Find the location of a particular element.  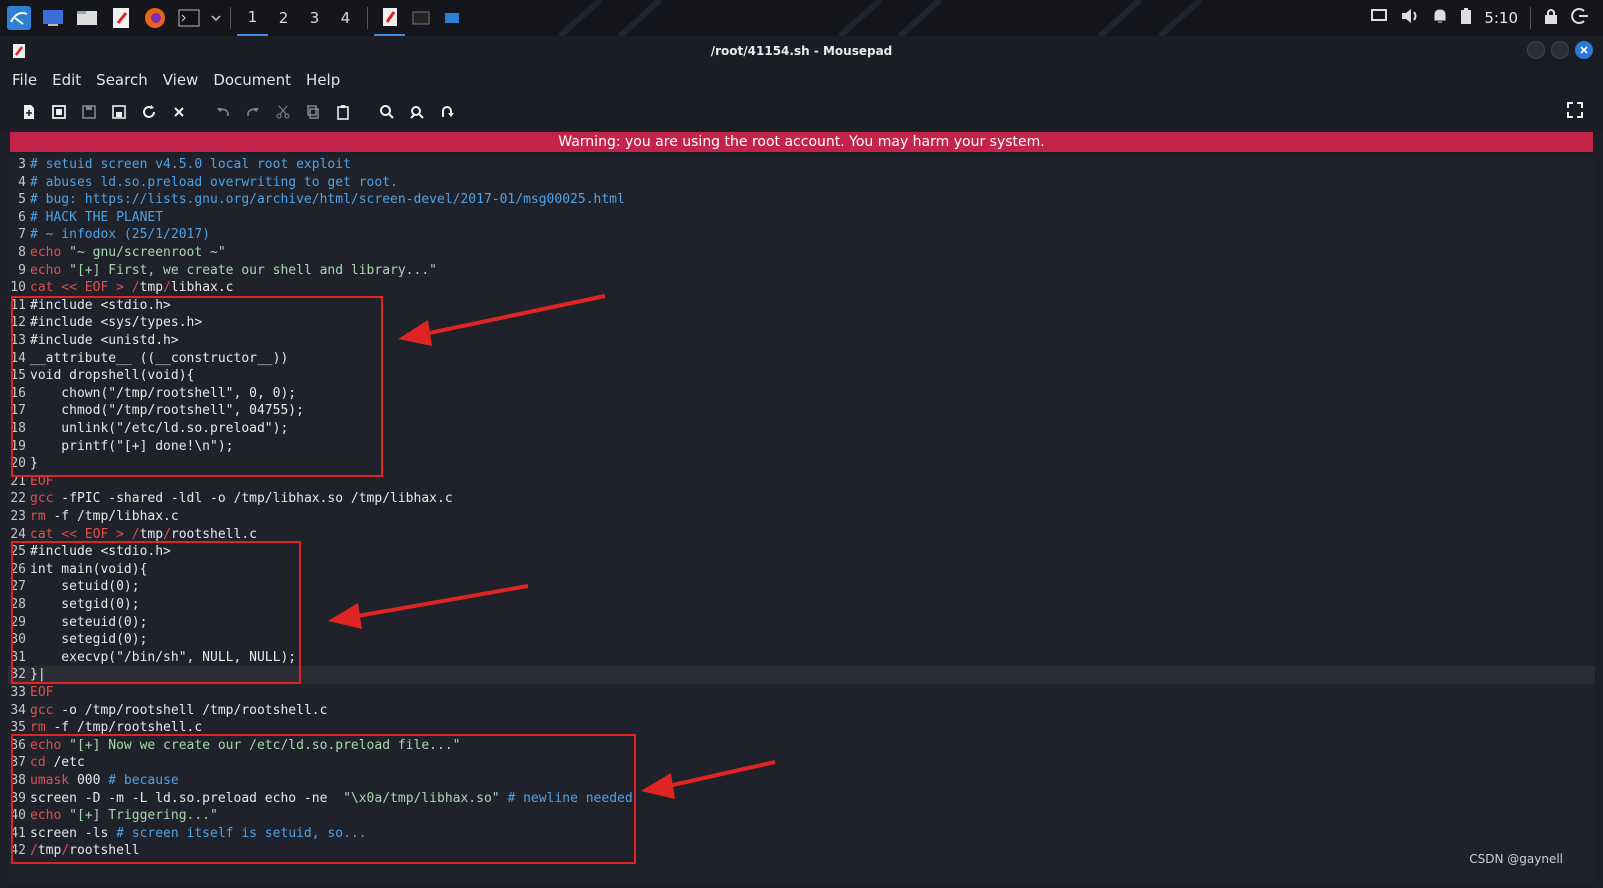

close-button is located at coordinates (1584, 50).